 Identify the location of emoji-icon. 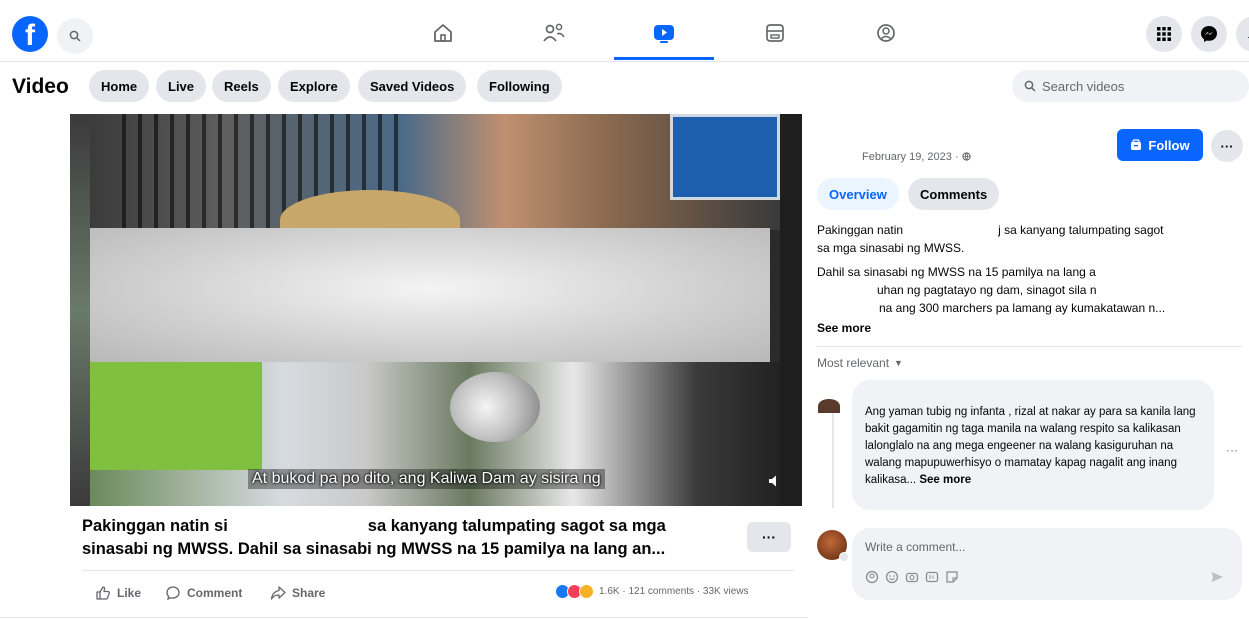
(892, 577).